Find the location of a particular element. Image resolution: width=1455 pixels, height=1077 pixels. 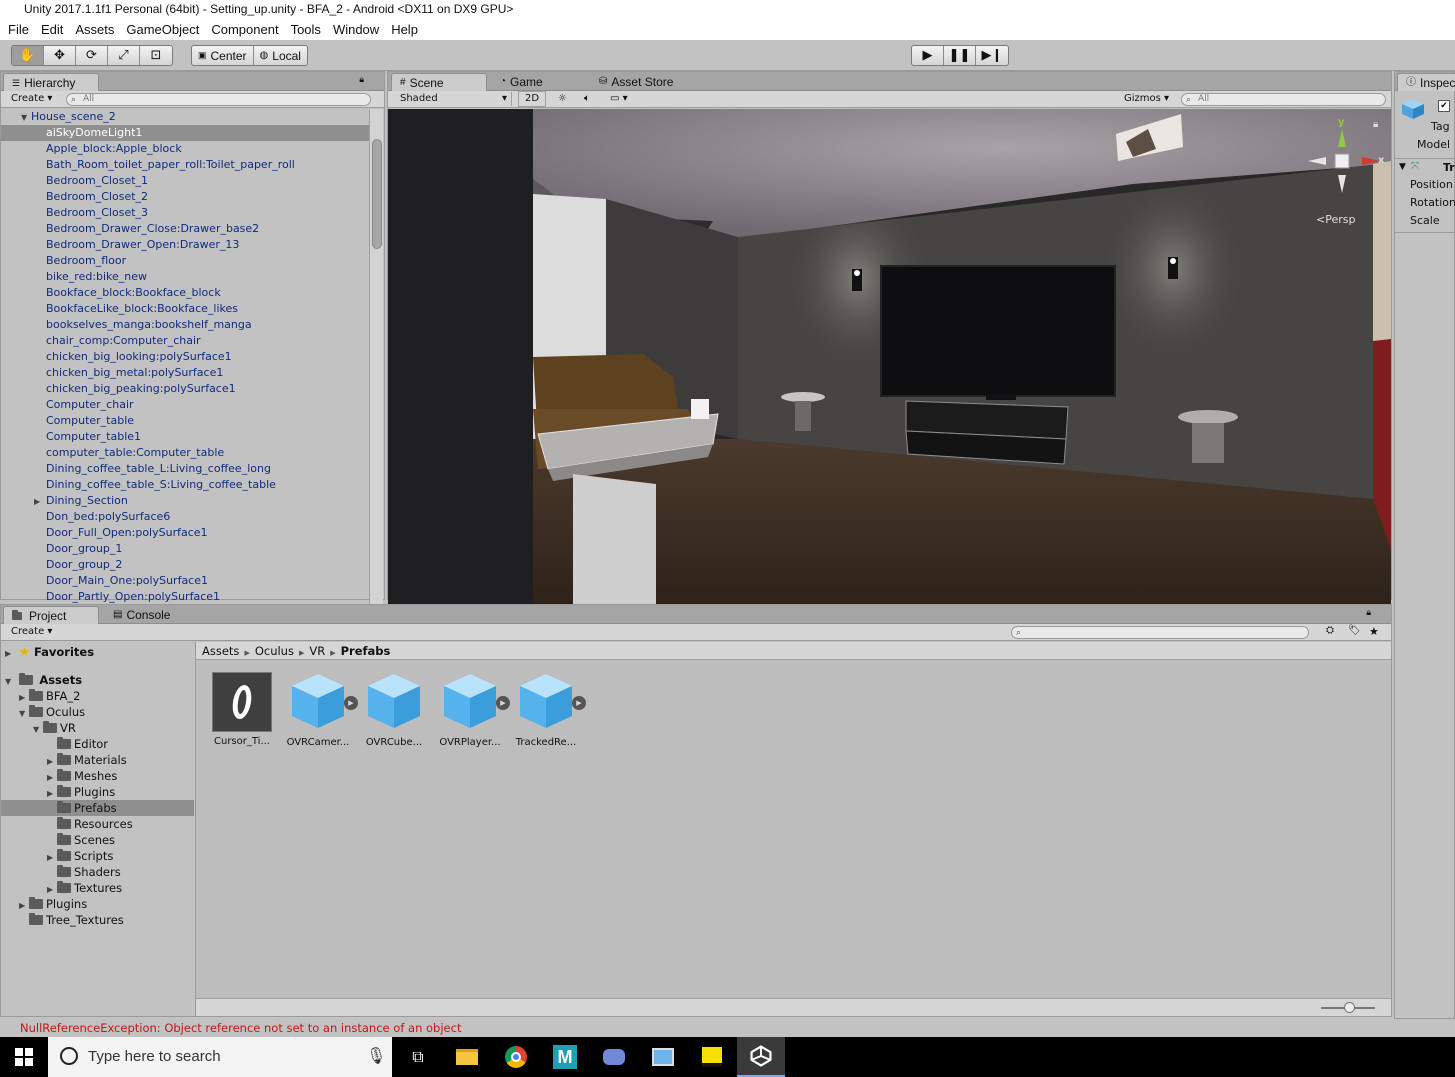

hierarchy-item: Computer_chair is located at coordinates (185, 405).